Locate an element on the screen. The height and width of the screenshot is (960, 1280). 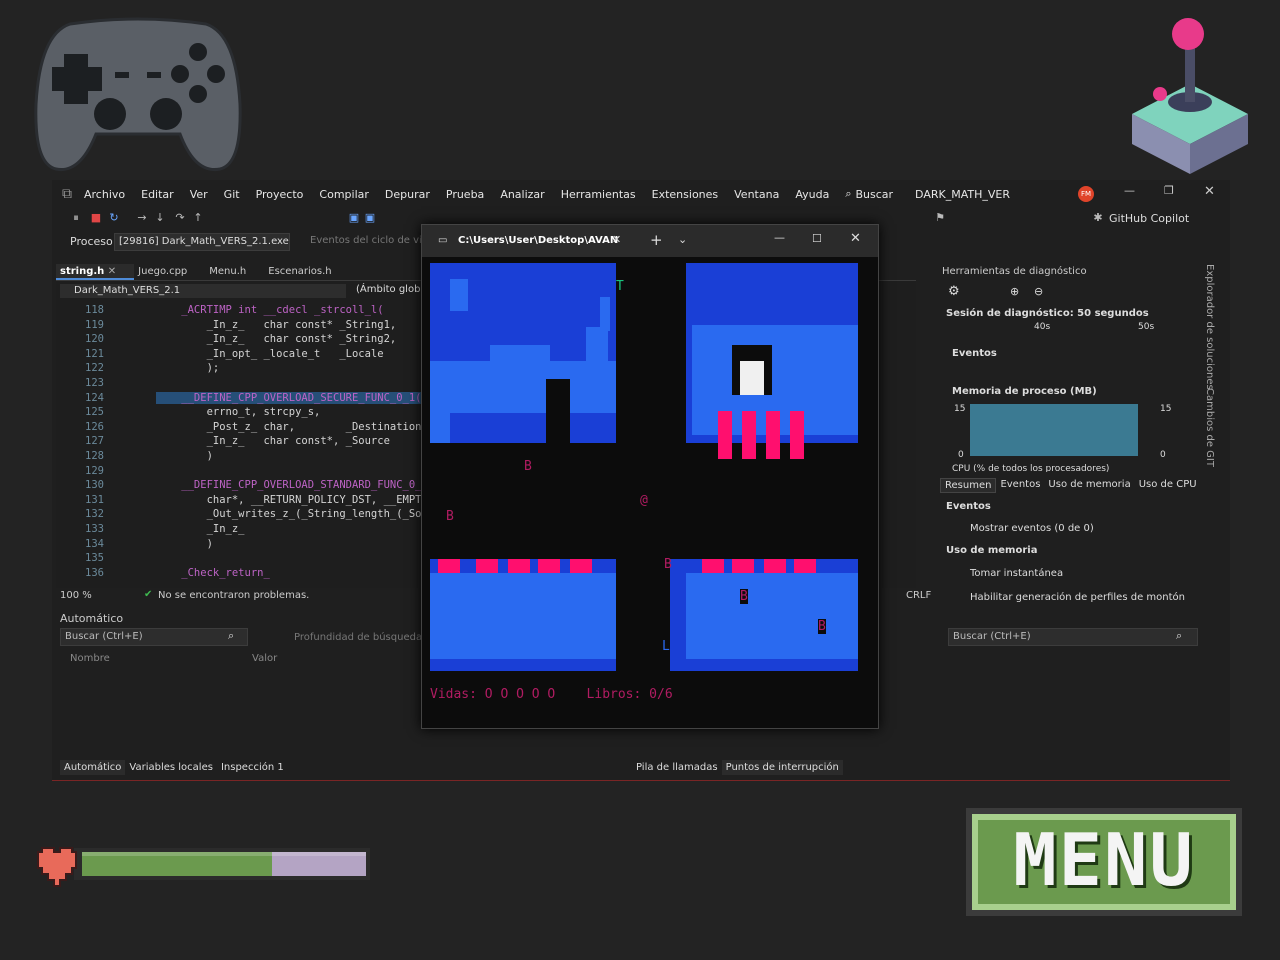
pause-icon: ⏸ is located at coordinates (76, 218).